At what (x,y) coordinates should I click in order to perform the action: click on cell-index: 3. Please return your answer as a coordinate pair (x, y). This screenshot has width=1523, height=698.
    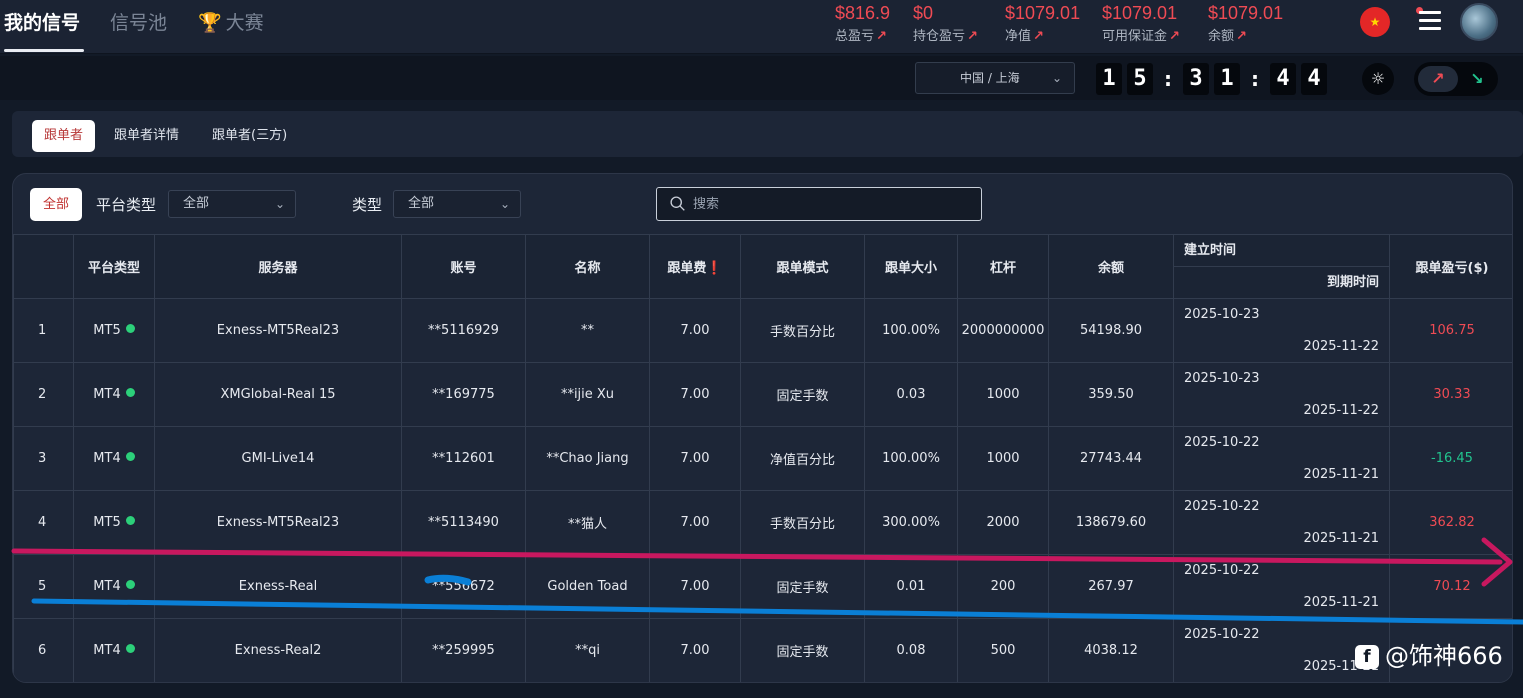
    Looking at the image, I should click on (43, 458).